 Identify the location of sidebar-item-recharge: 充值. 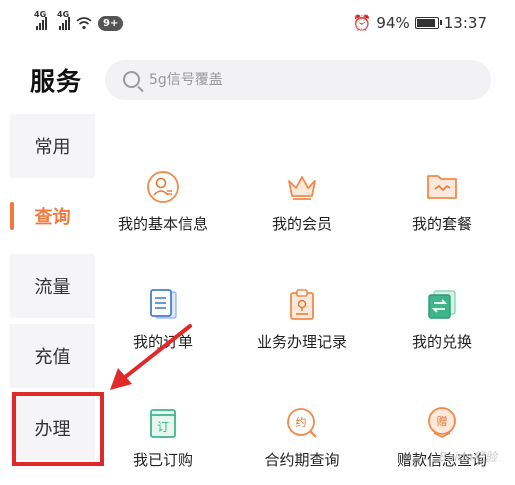
(52, 356).